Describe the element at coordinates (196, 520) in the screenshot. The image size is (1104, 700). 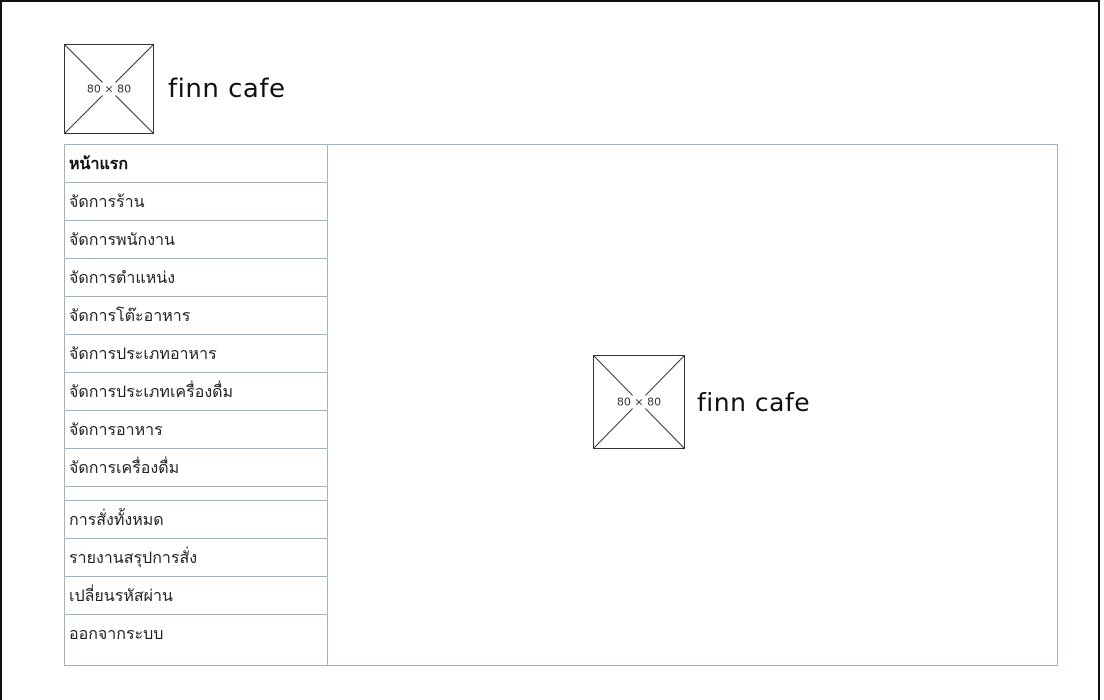
I see `sidebar-item-all-orders: การสั่งทั้งหมด` at that location.